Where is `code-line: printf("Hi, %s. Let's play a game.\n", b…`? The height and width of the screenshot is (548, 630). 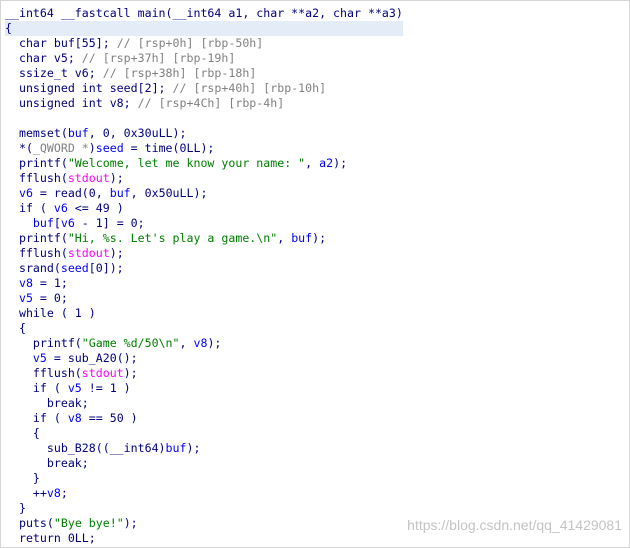
code-line: printf("Hi, %s. Let's play a game.\n", b… is located at coordinates (204, 238).